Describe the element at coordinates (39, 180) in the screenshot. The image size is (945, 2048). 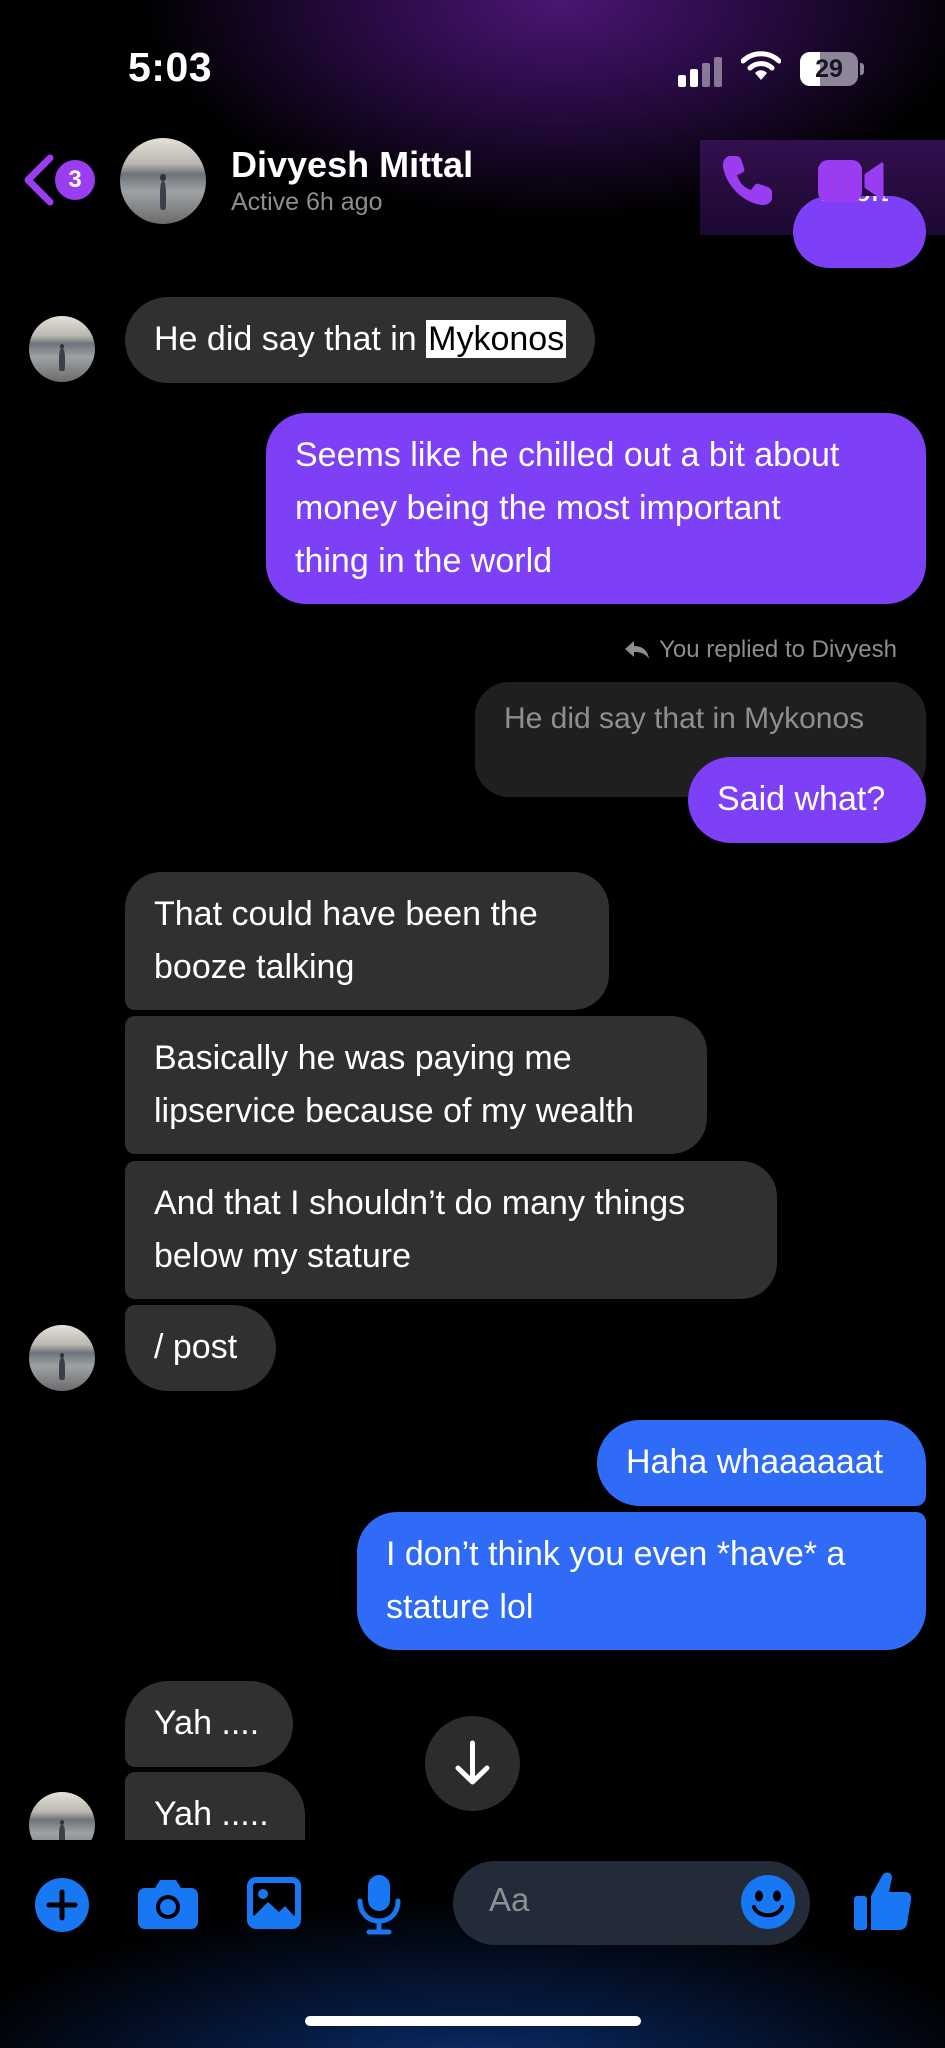
I see `chevron-left-icon` at that location.